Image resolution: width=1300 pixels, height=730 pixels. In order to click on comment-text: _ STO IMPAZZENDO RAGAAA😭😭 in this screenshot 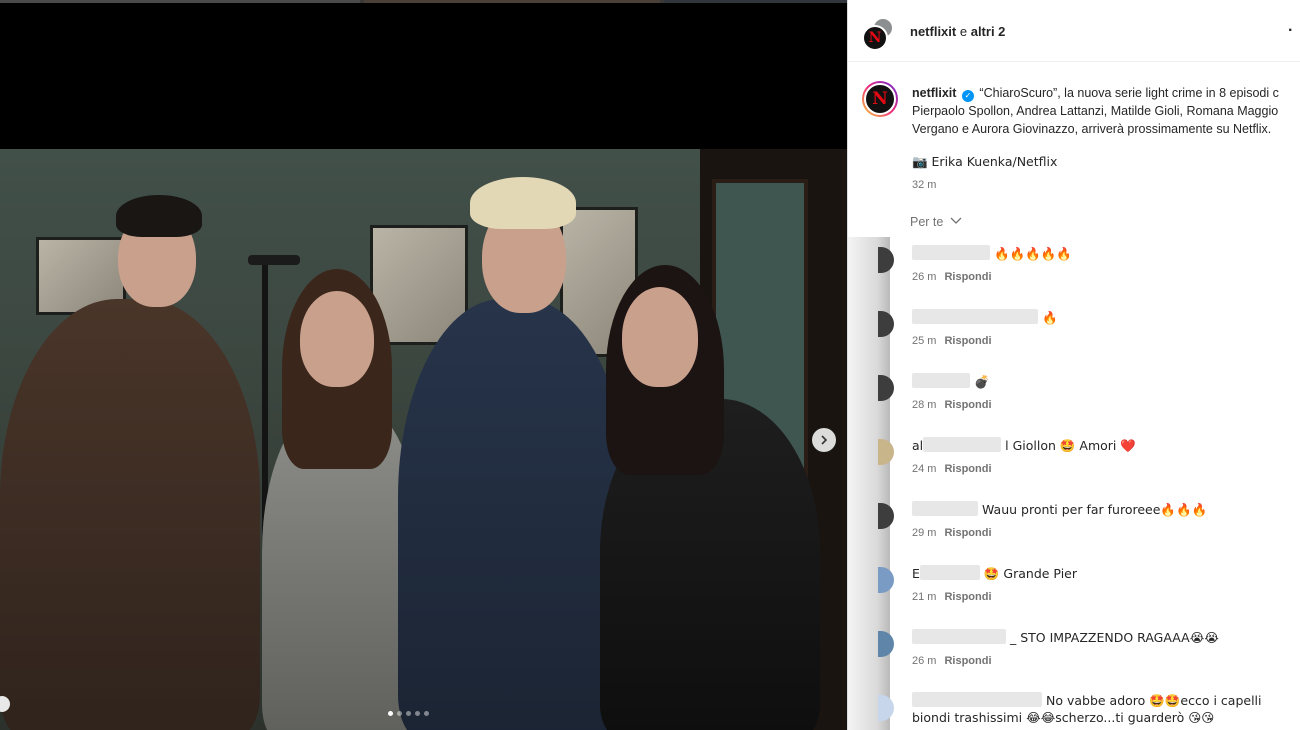, I will do `click(1065, 637)`.